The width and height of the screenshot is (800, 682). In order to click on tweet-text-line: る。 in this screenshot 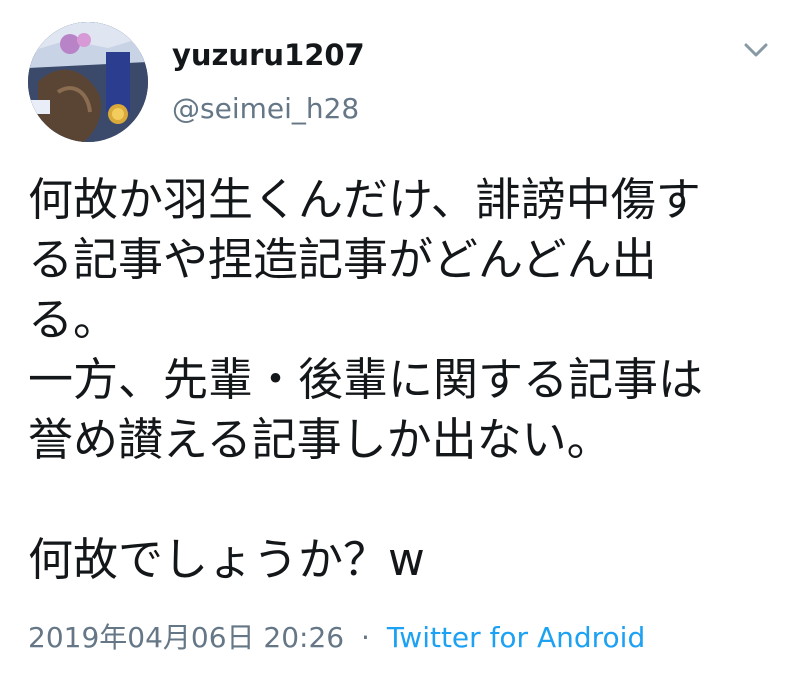, I will do `click(73, 319)`.